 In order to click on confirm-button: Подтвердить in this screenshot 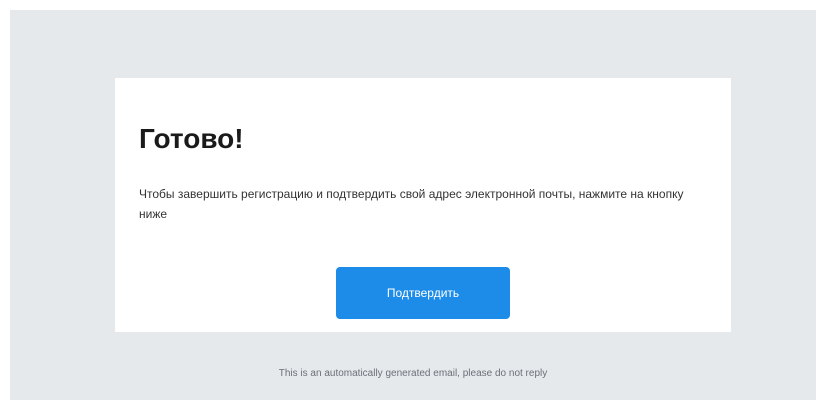, I will do `click(423, 293)`.